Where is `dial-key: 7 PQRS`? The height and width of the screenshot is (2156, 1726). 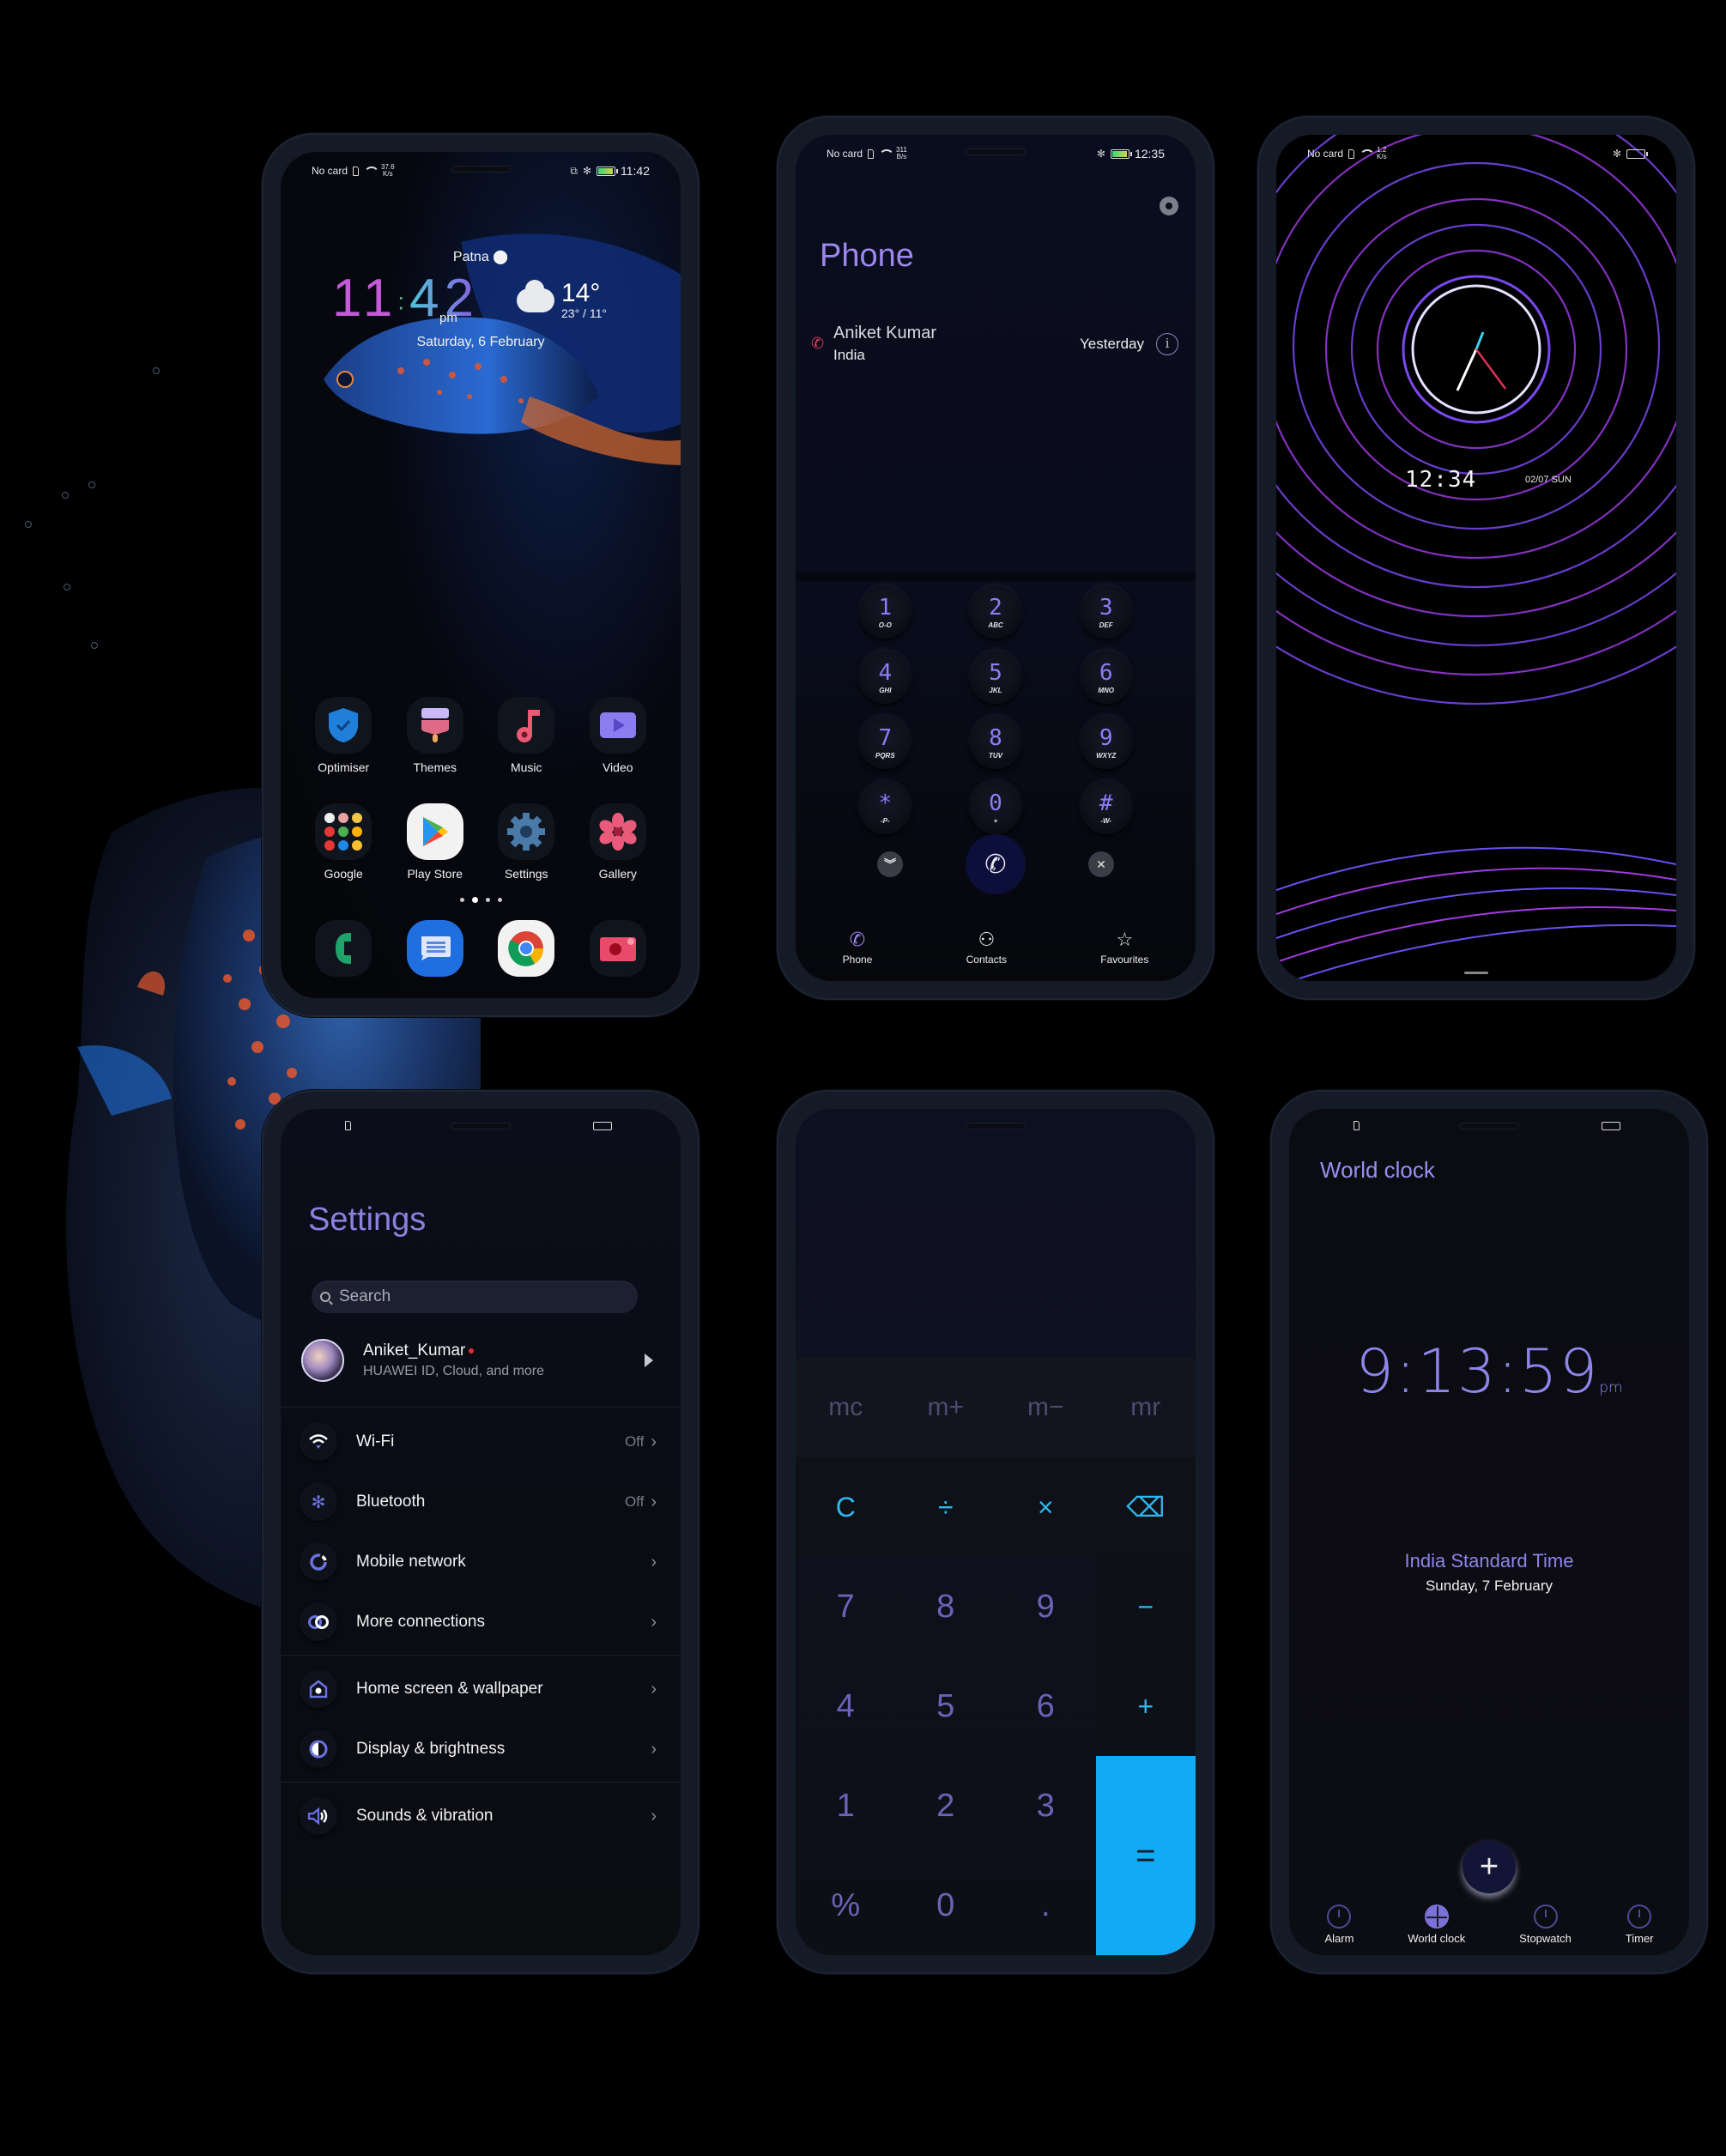
dial-key: 7 PQRS is located at coordinates (885, 743).